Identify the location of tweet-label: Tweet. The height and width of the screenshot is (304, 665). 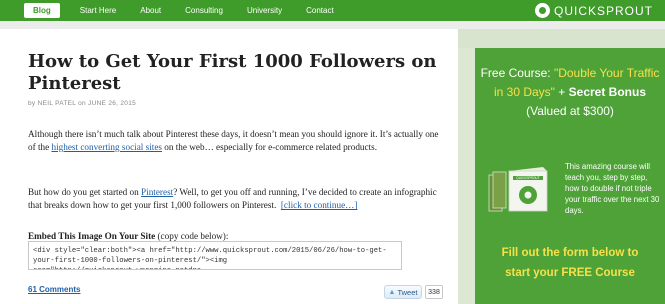
(407, 292).